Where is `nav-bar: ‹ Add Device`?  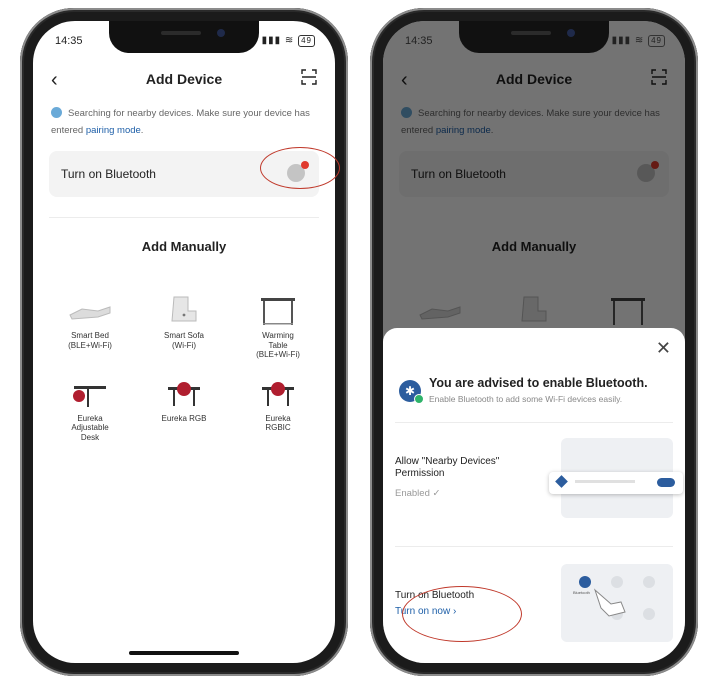 nav-bar: ‹ Add Device is located at coordinates (184, 80).